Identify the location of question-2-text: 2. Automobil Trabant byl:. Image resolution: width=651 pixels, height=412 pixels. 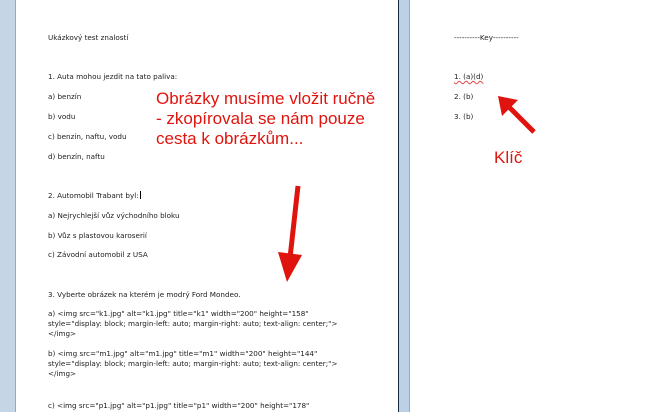
(93, 195).